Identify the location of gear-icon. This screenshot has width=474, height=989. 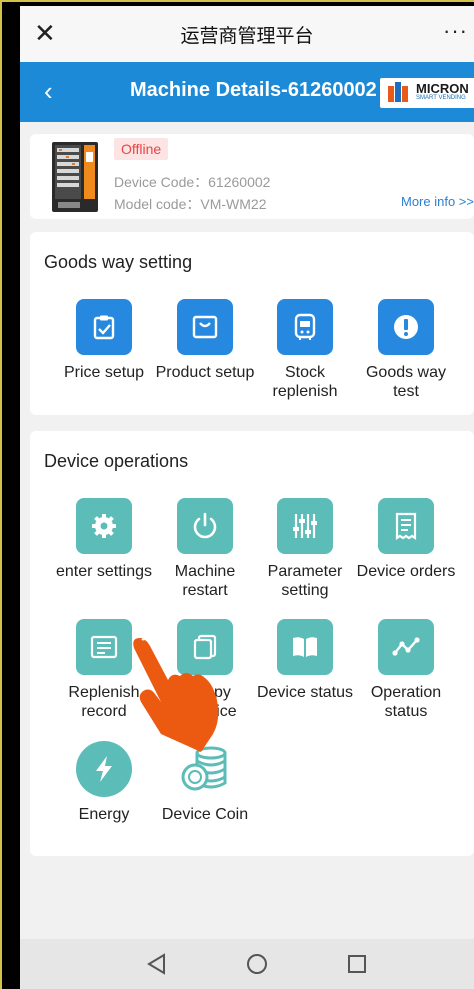
(104, 526).